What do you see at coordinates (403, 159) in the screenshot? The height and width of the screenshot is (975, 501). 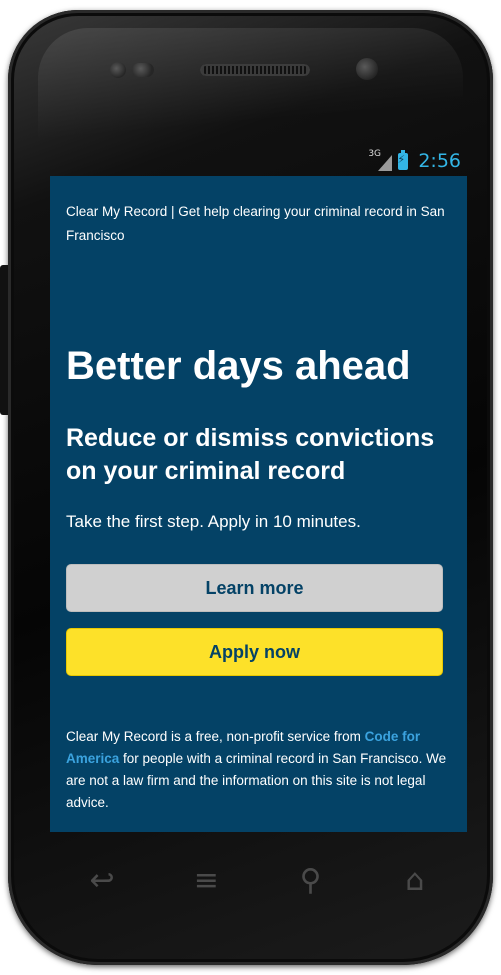 I see `battery-charging-icon` at bounding box center [403, 159].